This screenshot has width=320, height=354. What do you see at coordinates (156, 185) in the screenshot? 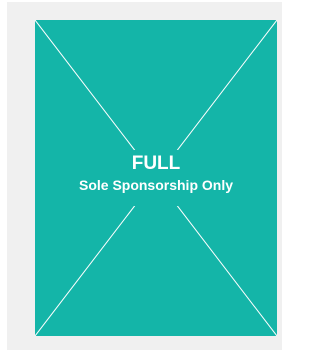
I see `ad-size-subtitle: Sole Sponsorship Only` at bounding box center [156, 185].